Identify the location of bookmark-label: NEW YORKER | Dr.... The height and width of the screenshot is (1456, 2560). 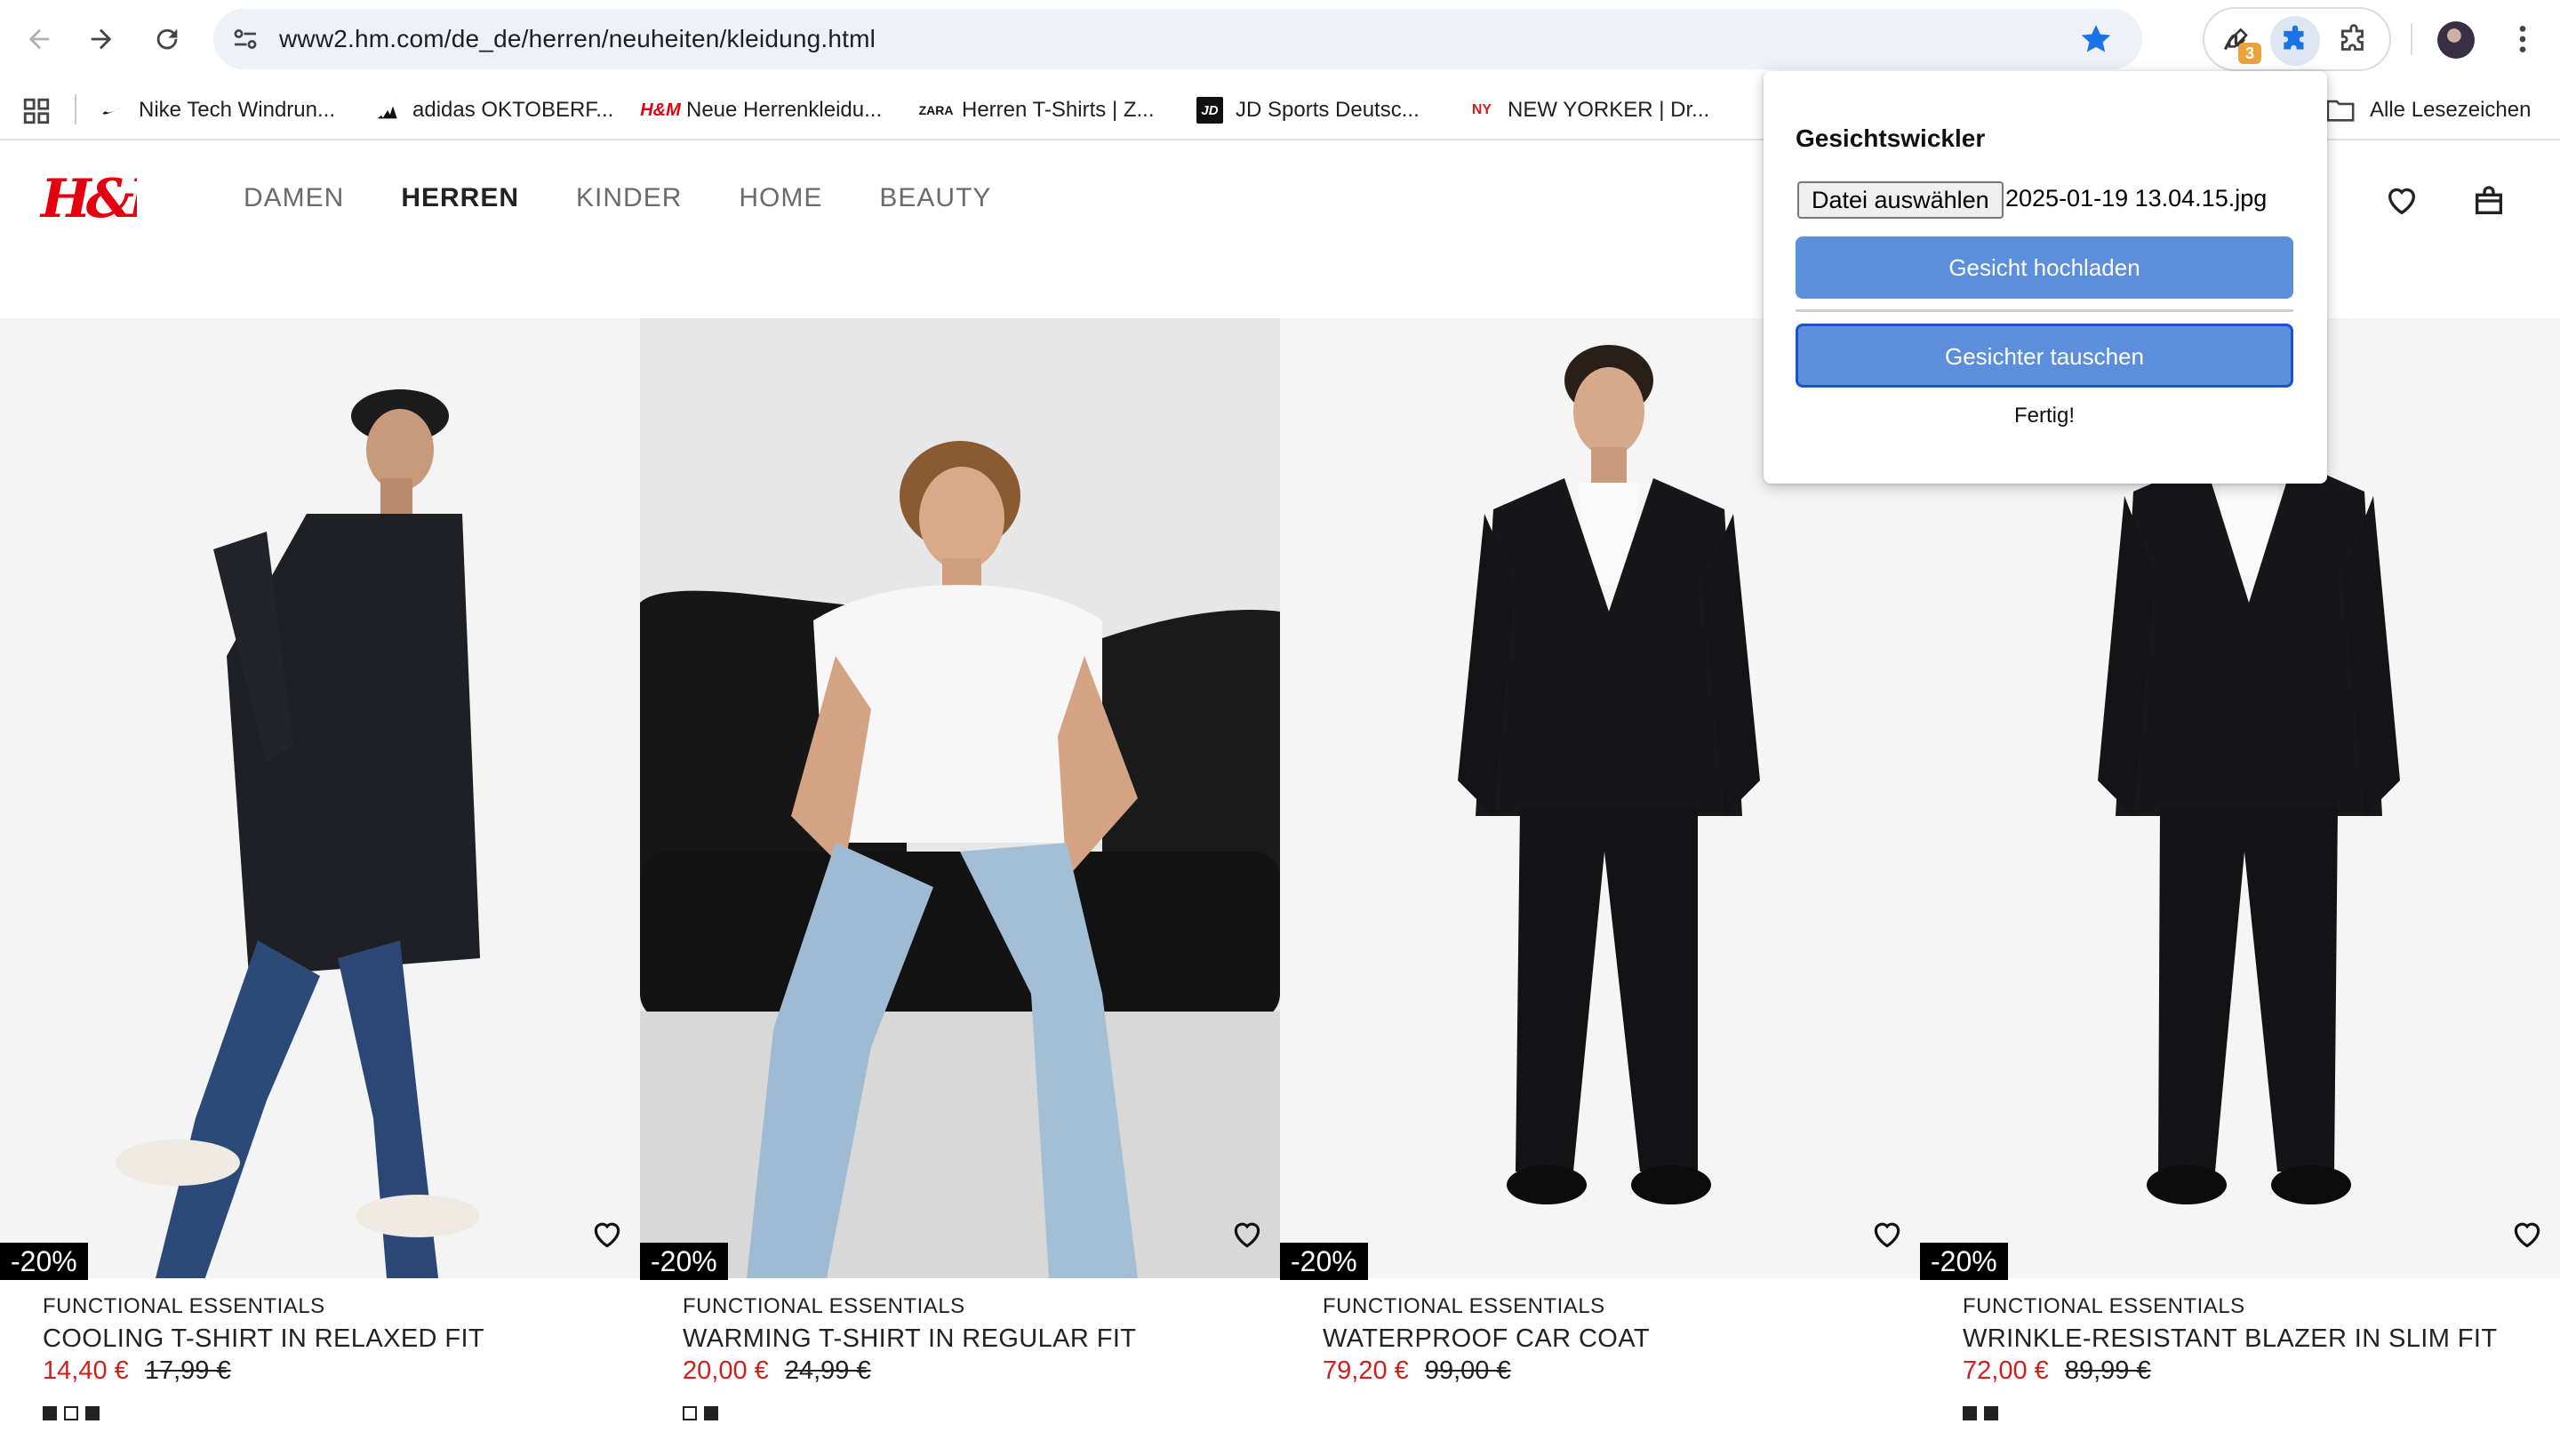
(1609, 110).